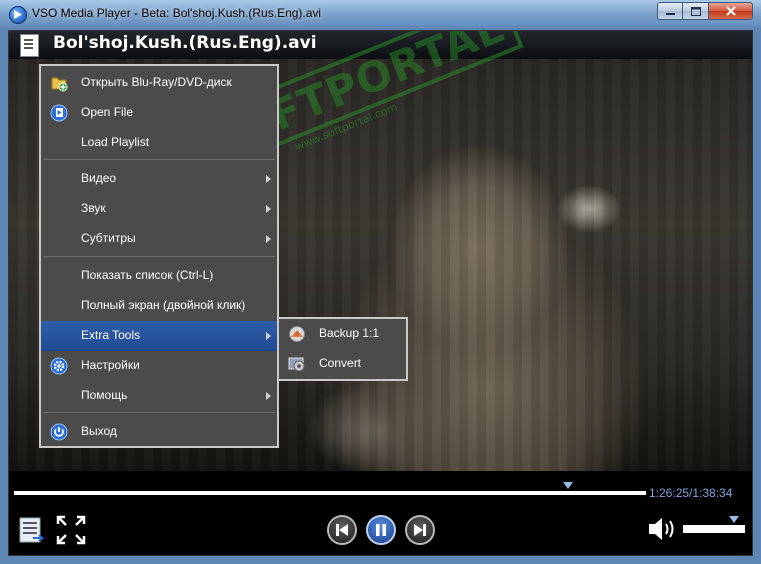  What do you see at coordinates (59, 84) in the screenshot?
I see `folder-add-icon` at bounding box center [59, 84].